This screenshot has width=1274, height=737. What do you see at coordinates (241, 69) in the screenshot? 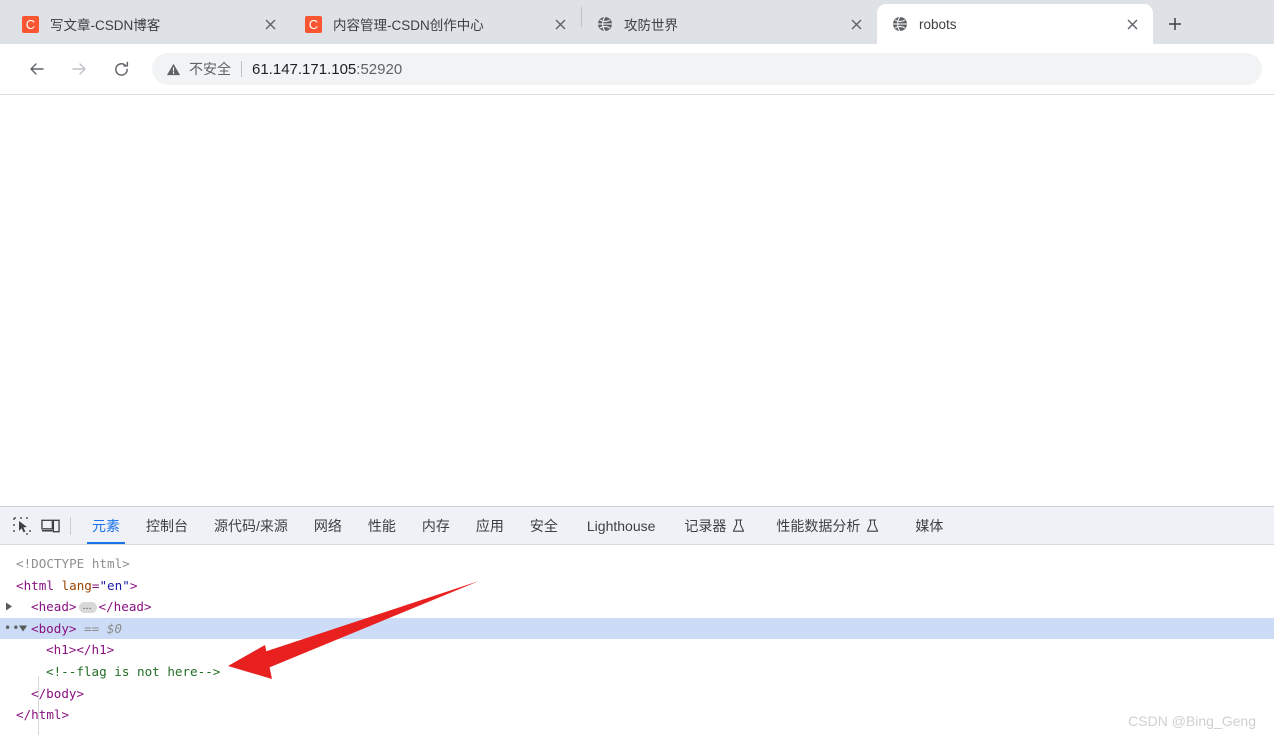
I see `omnibox-divider` at bounding box center [241, 69].